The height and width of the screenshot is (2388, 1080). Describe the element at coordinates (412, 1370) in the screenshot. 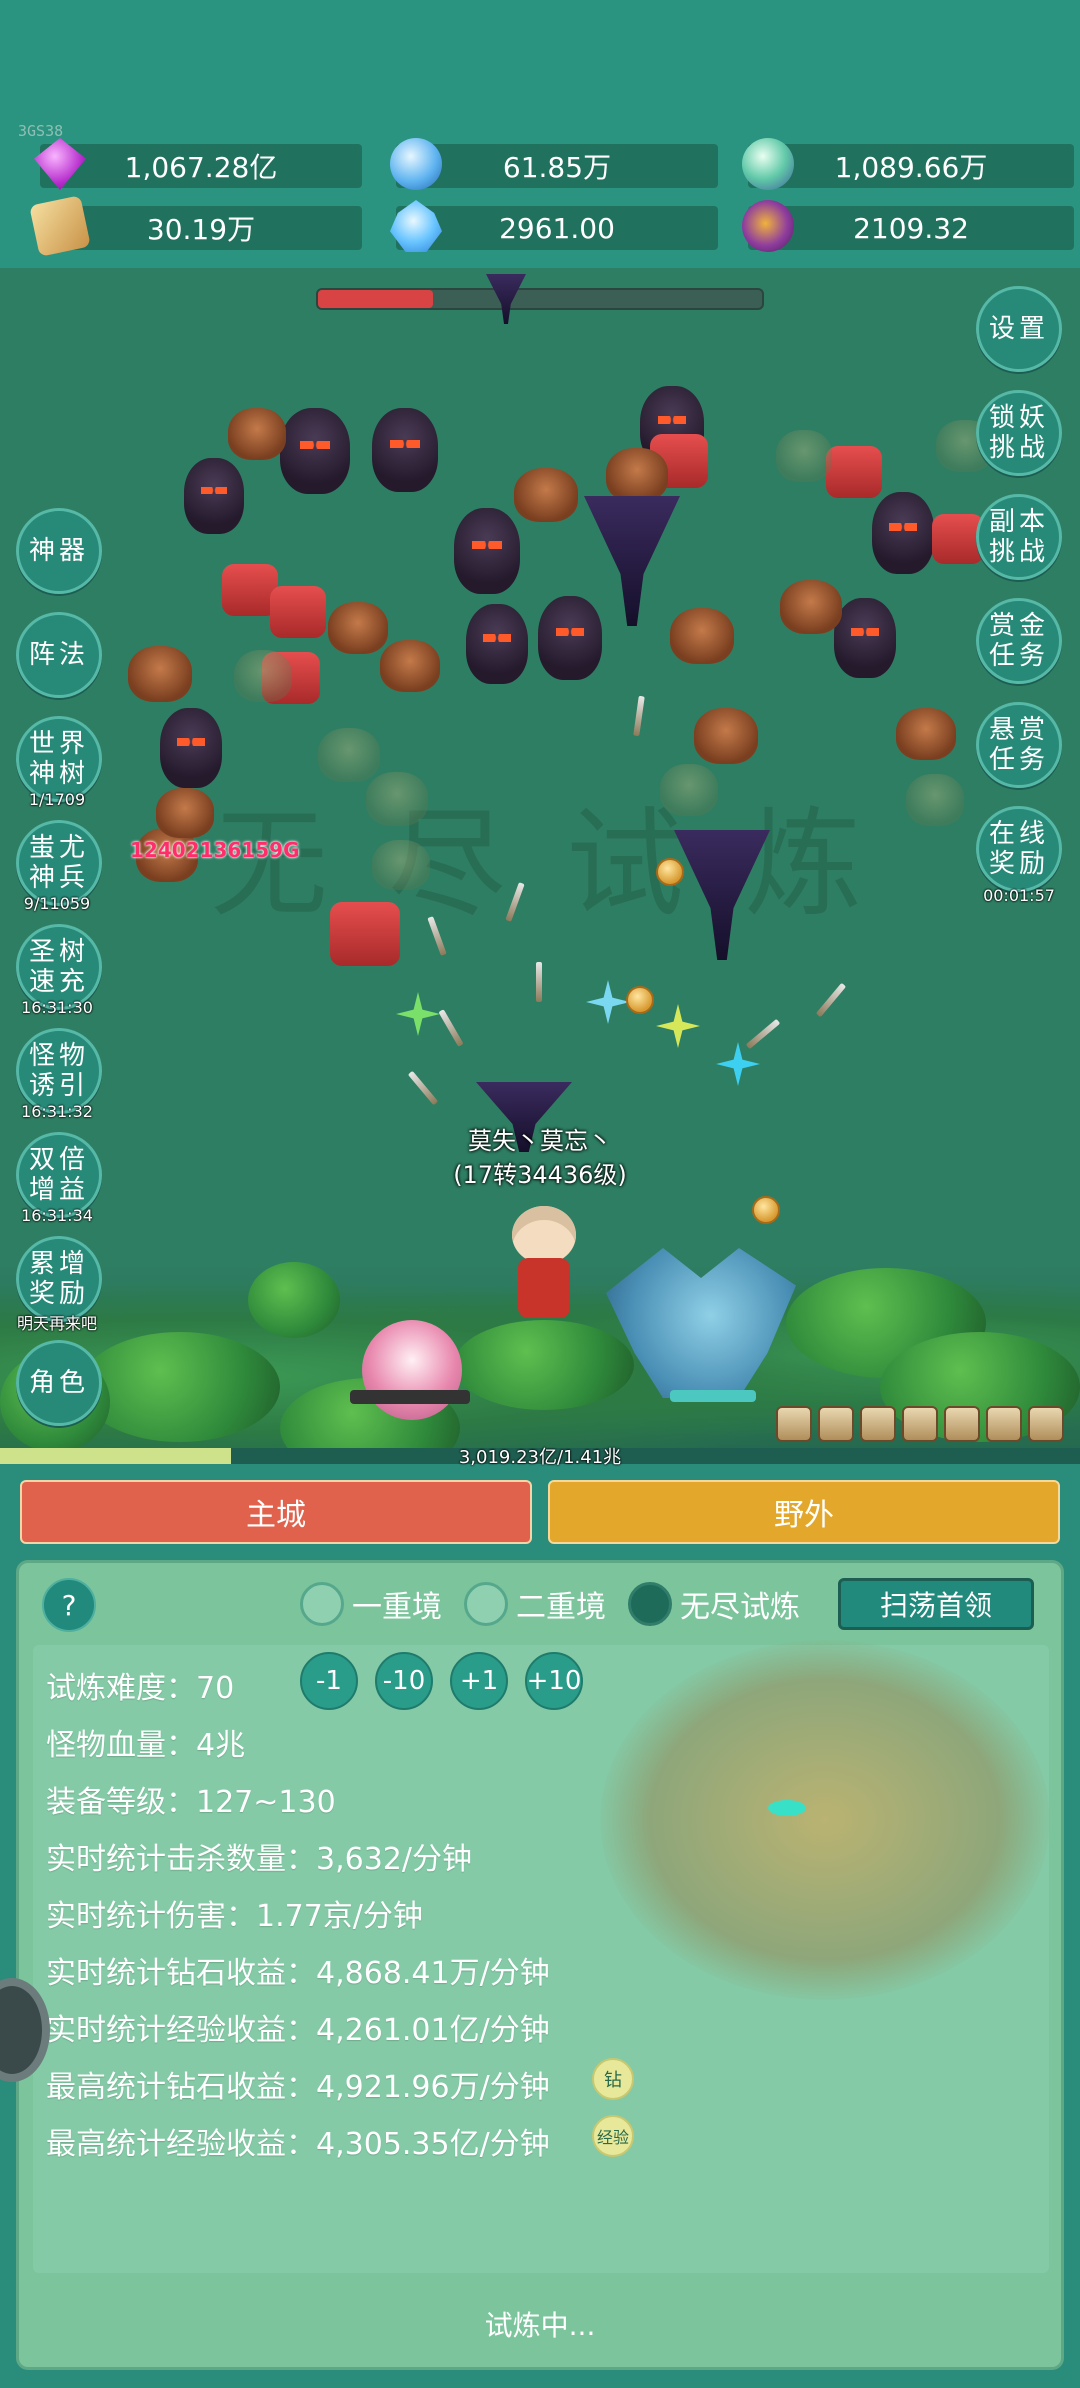

I see `bunny-girl-pet` at that location.